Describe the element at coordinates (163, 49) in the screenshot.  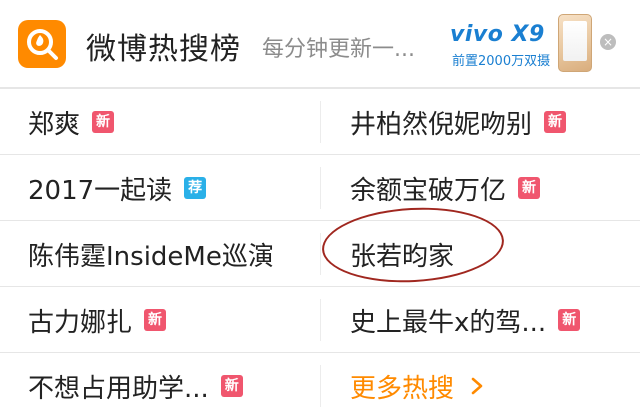
I see `page-title: 微博热搜榜` at that location.